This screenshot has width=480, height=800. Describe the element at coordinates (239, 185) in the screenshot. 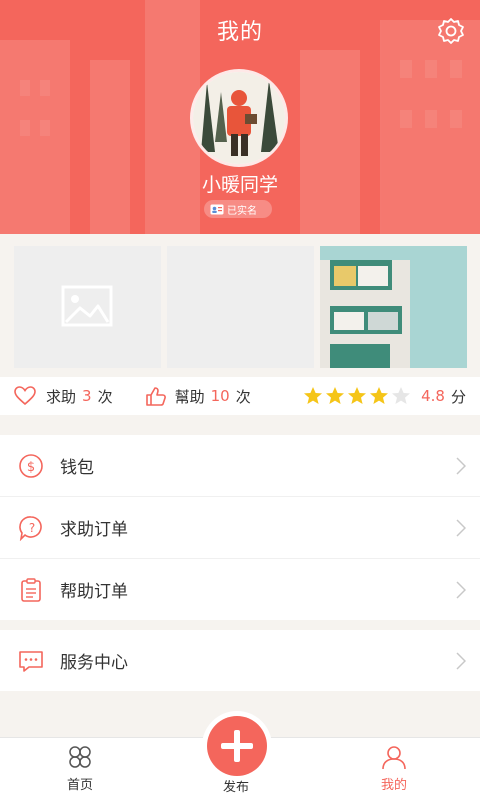

I see `username: 小暖同学` at that location.